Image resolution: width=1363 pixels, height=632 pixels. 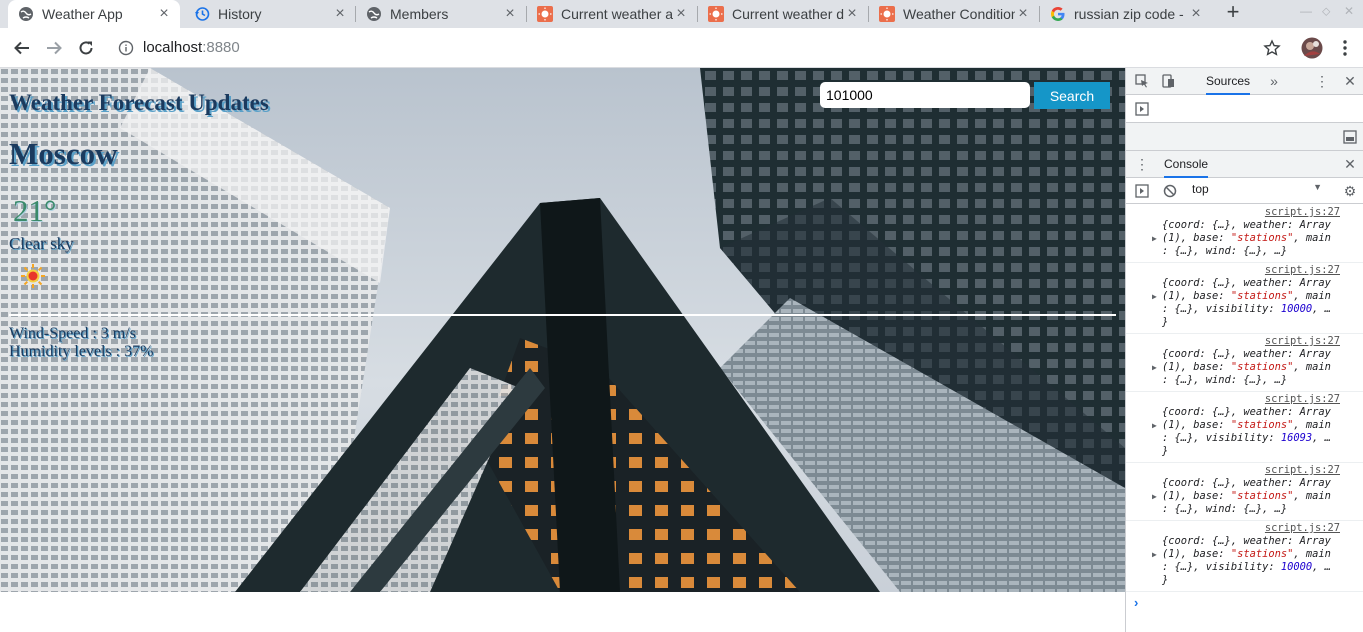 What do you see at coordinates (1350, 81) in the screenshot?
I see `close-devtools-icon: ✕` at bounding box center [1350, 81].